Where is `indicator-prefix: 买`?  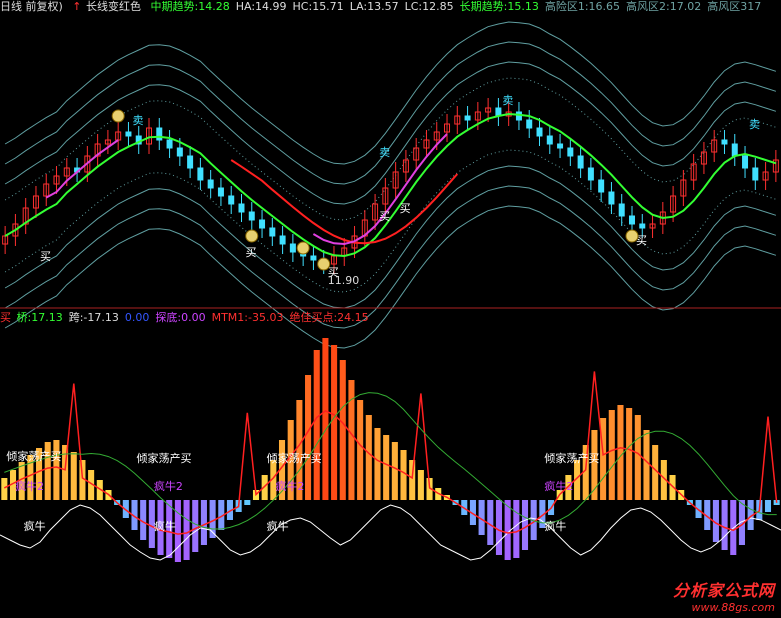
indicator-prefix: 买 is located at coordinates (5, 317).